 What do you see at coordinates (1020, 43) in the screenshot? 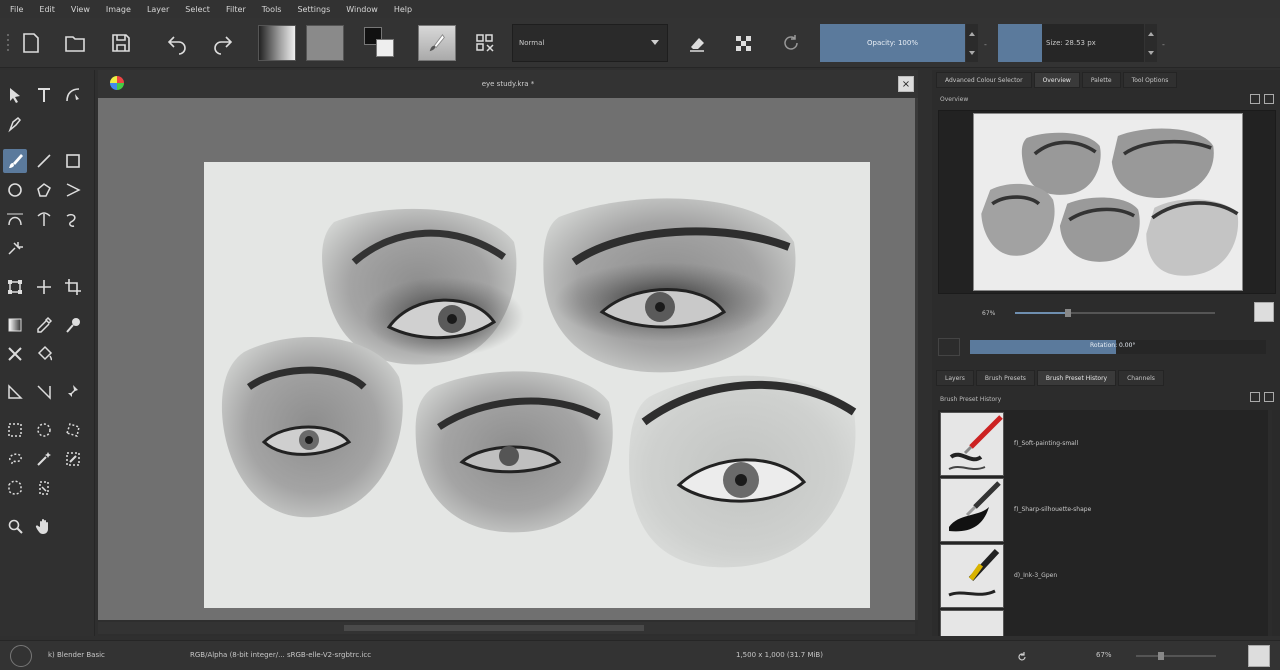
I see `size-slider-fill` at bounding box center [1020, 43].